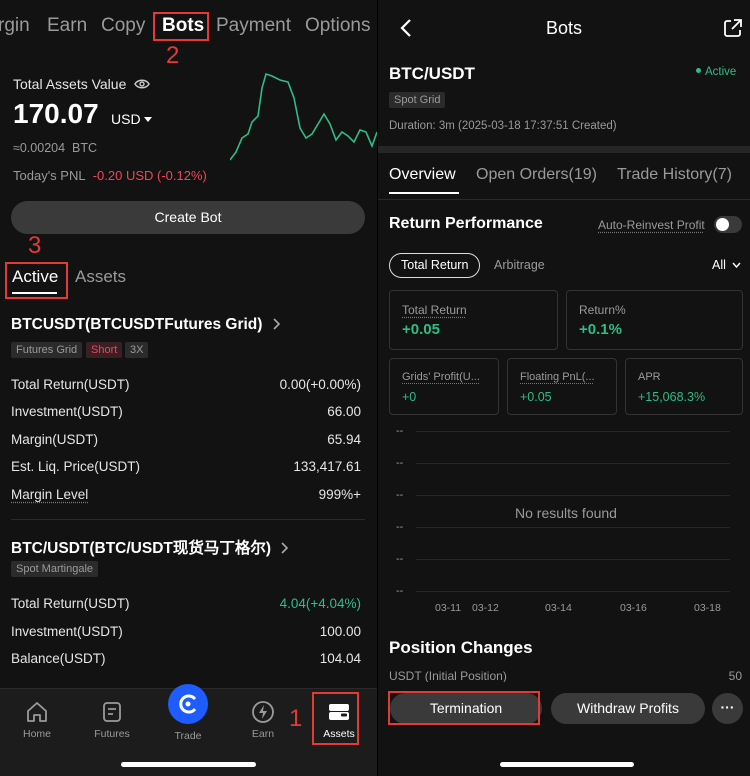 This screenshot has height=776, width=750. I want to click on status-badge: Active, so click(716, 72).